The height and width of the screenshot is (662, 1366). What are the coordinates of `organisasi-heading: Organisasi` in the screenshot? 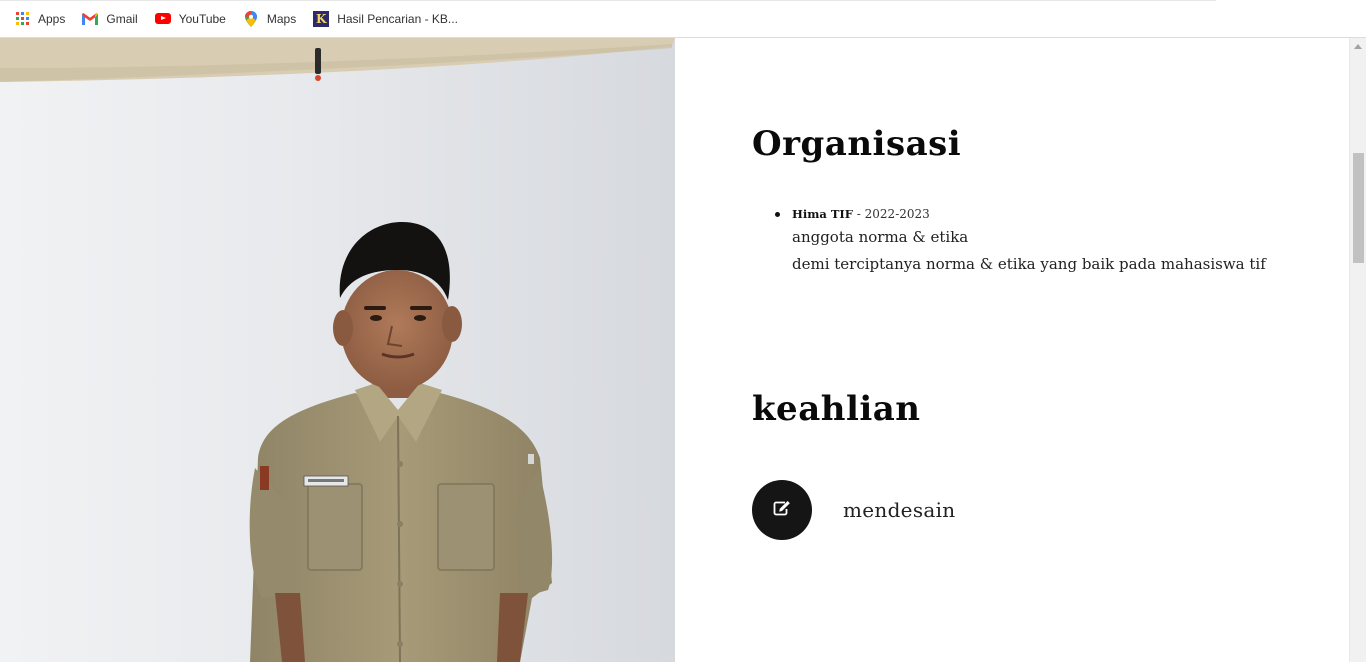 It's located at (857, 144).